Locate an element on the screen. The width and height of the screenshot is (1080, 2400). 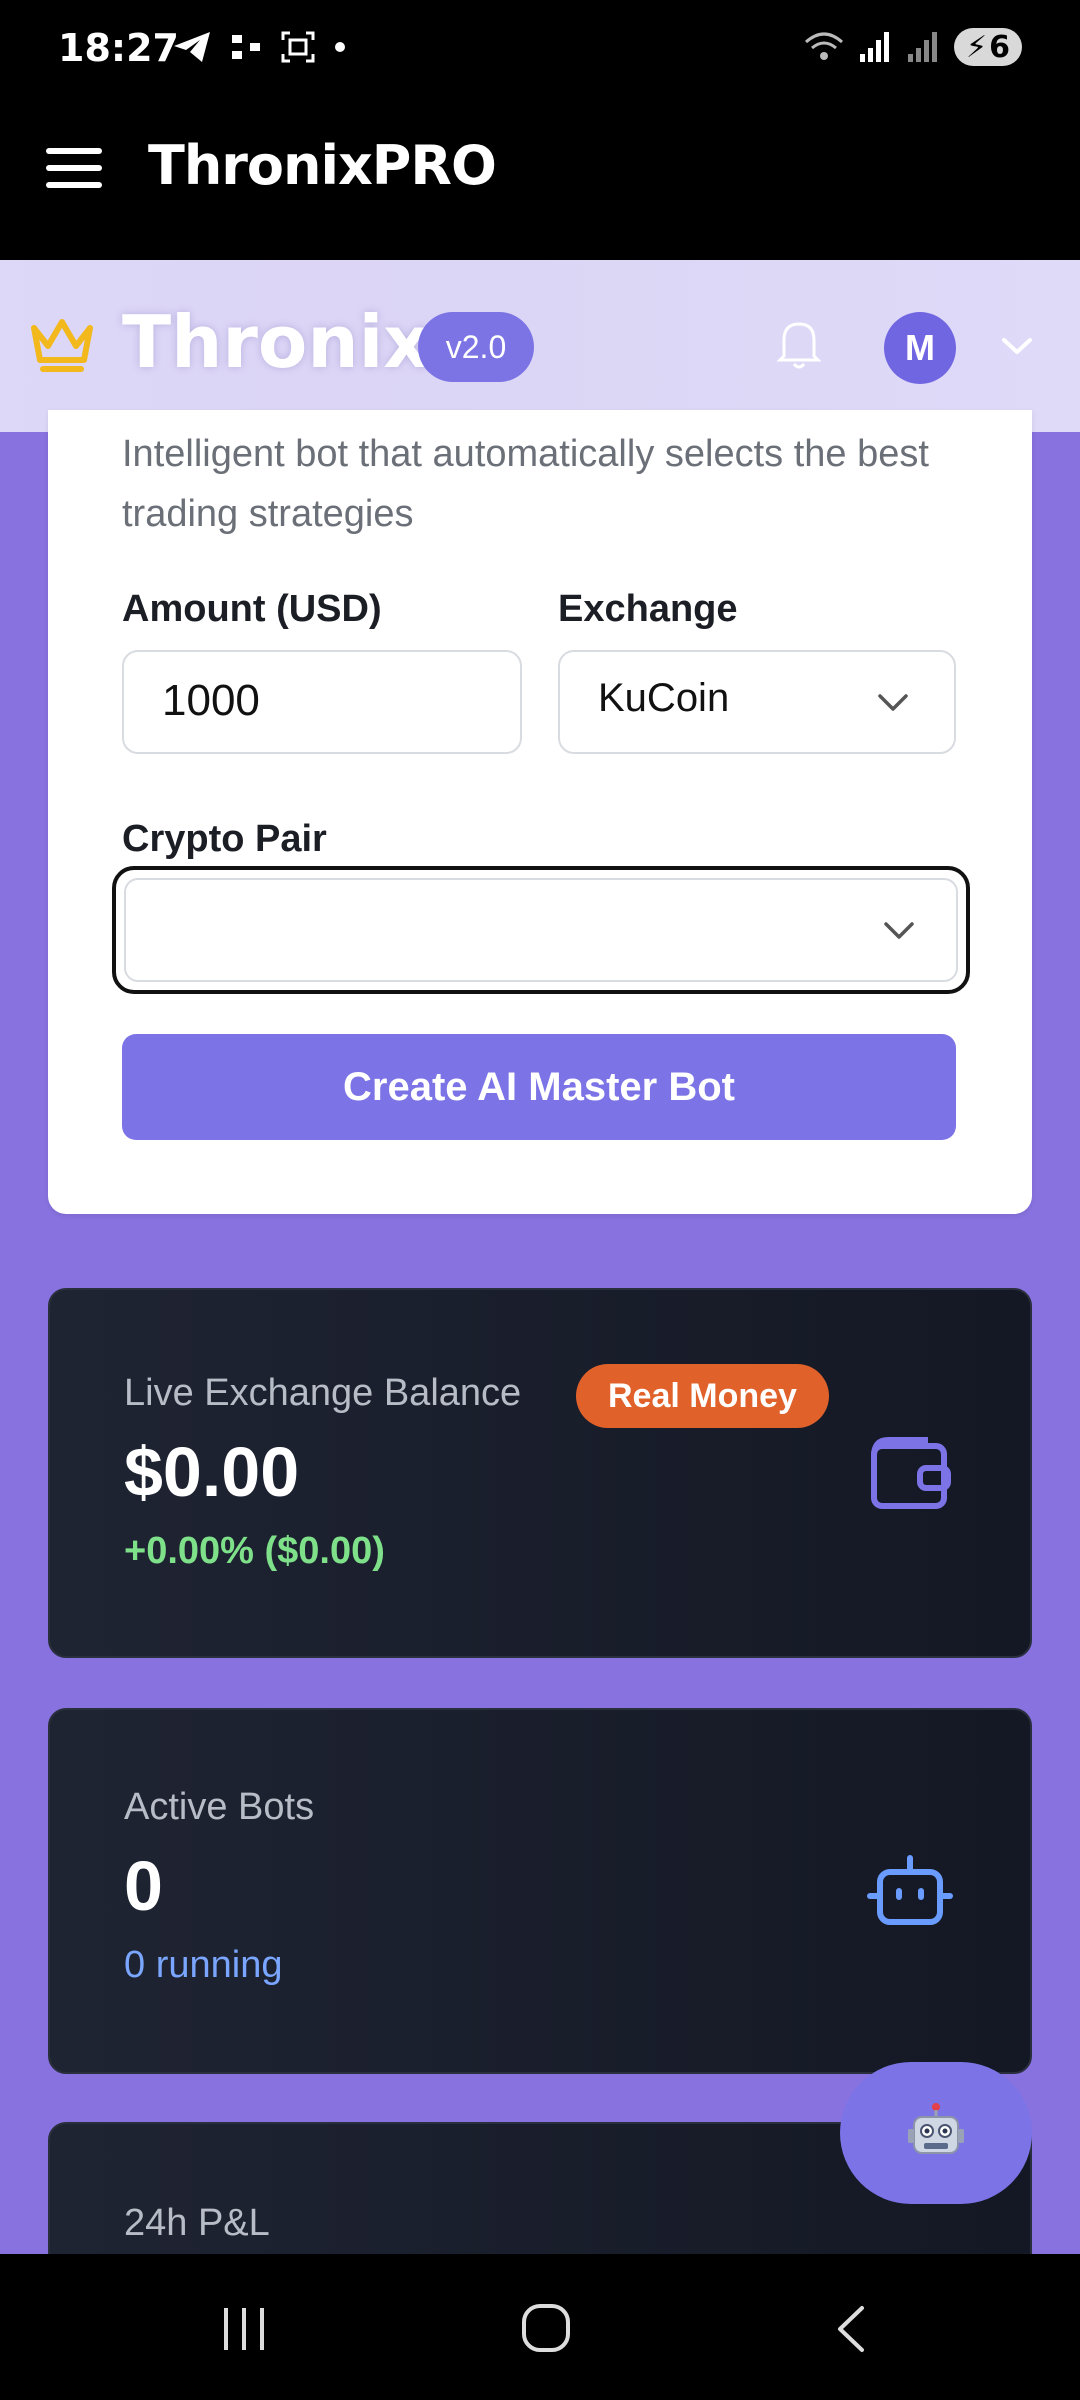
status-icons-right: ⚡ 6 is located at coordinates (913, 47).